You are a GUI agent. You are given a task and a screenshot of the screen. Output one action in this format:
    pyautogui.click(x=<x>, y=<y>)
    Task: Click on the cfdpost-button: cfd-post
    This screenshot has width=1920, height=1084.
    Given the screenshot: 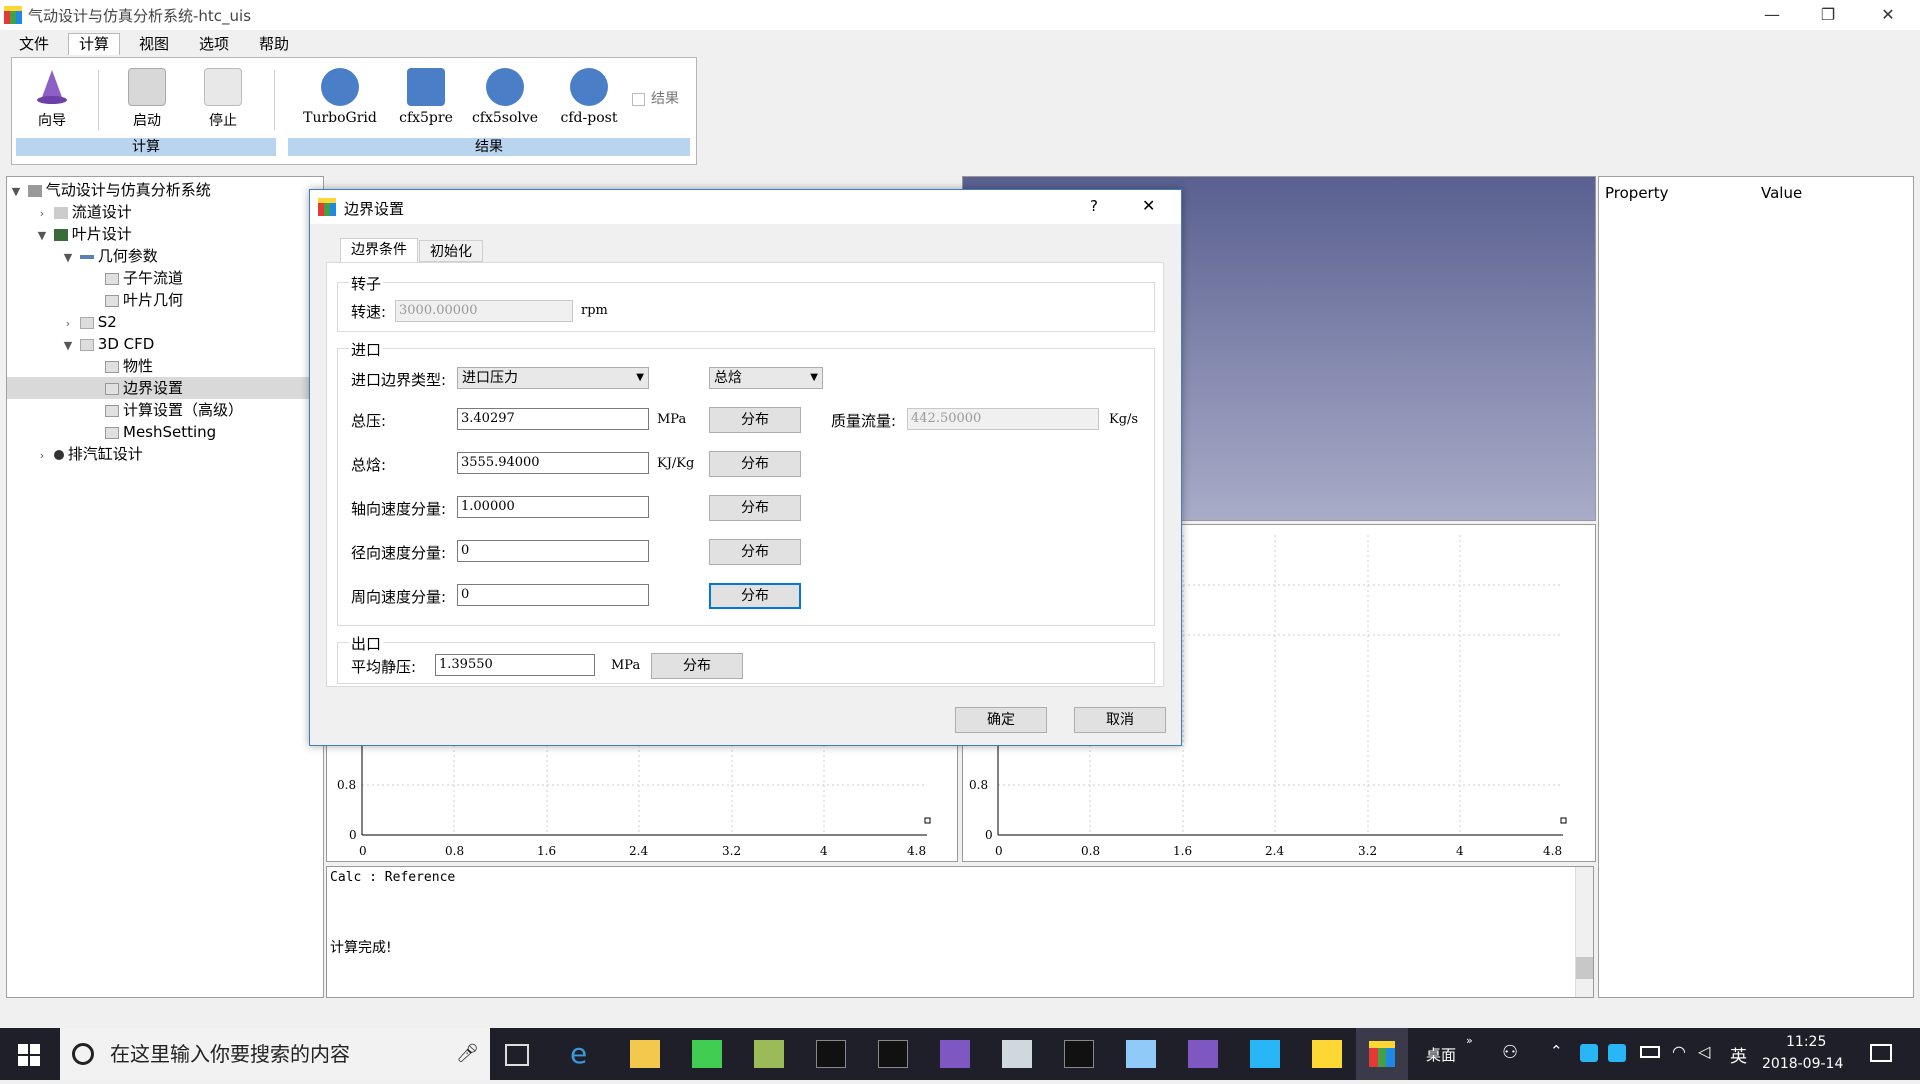 What is the action you would take?
    pyautogui.click(x=589, y=101)
    